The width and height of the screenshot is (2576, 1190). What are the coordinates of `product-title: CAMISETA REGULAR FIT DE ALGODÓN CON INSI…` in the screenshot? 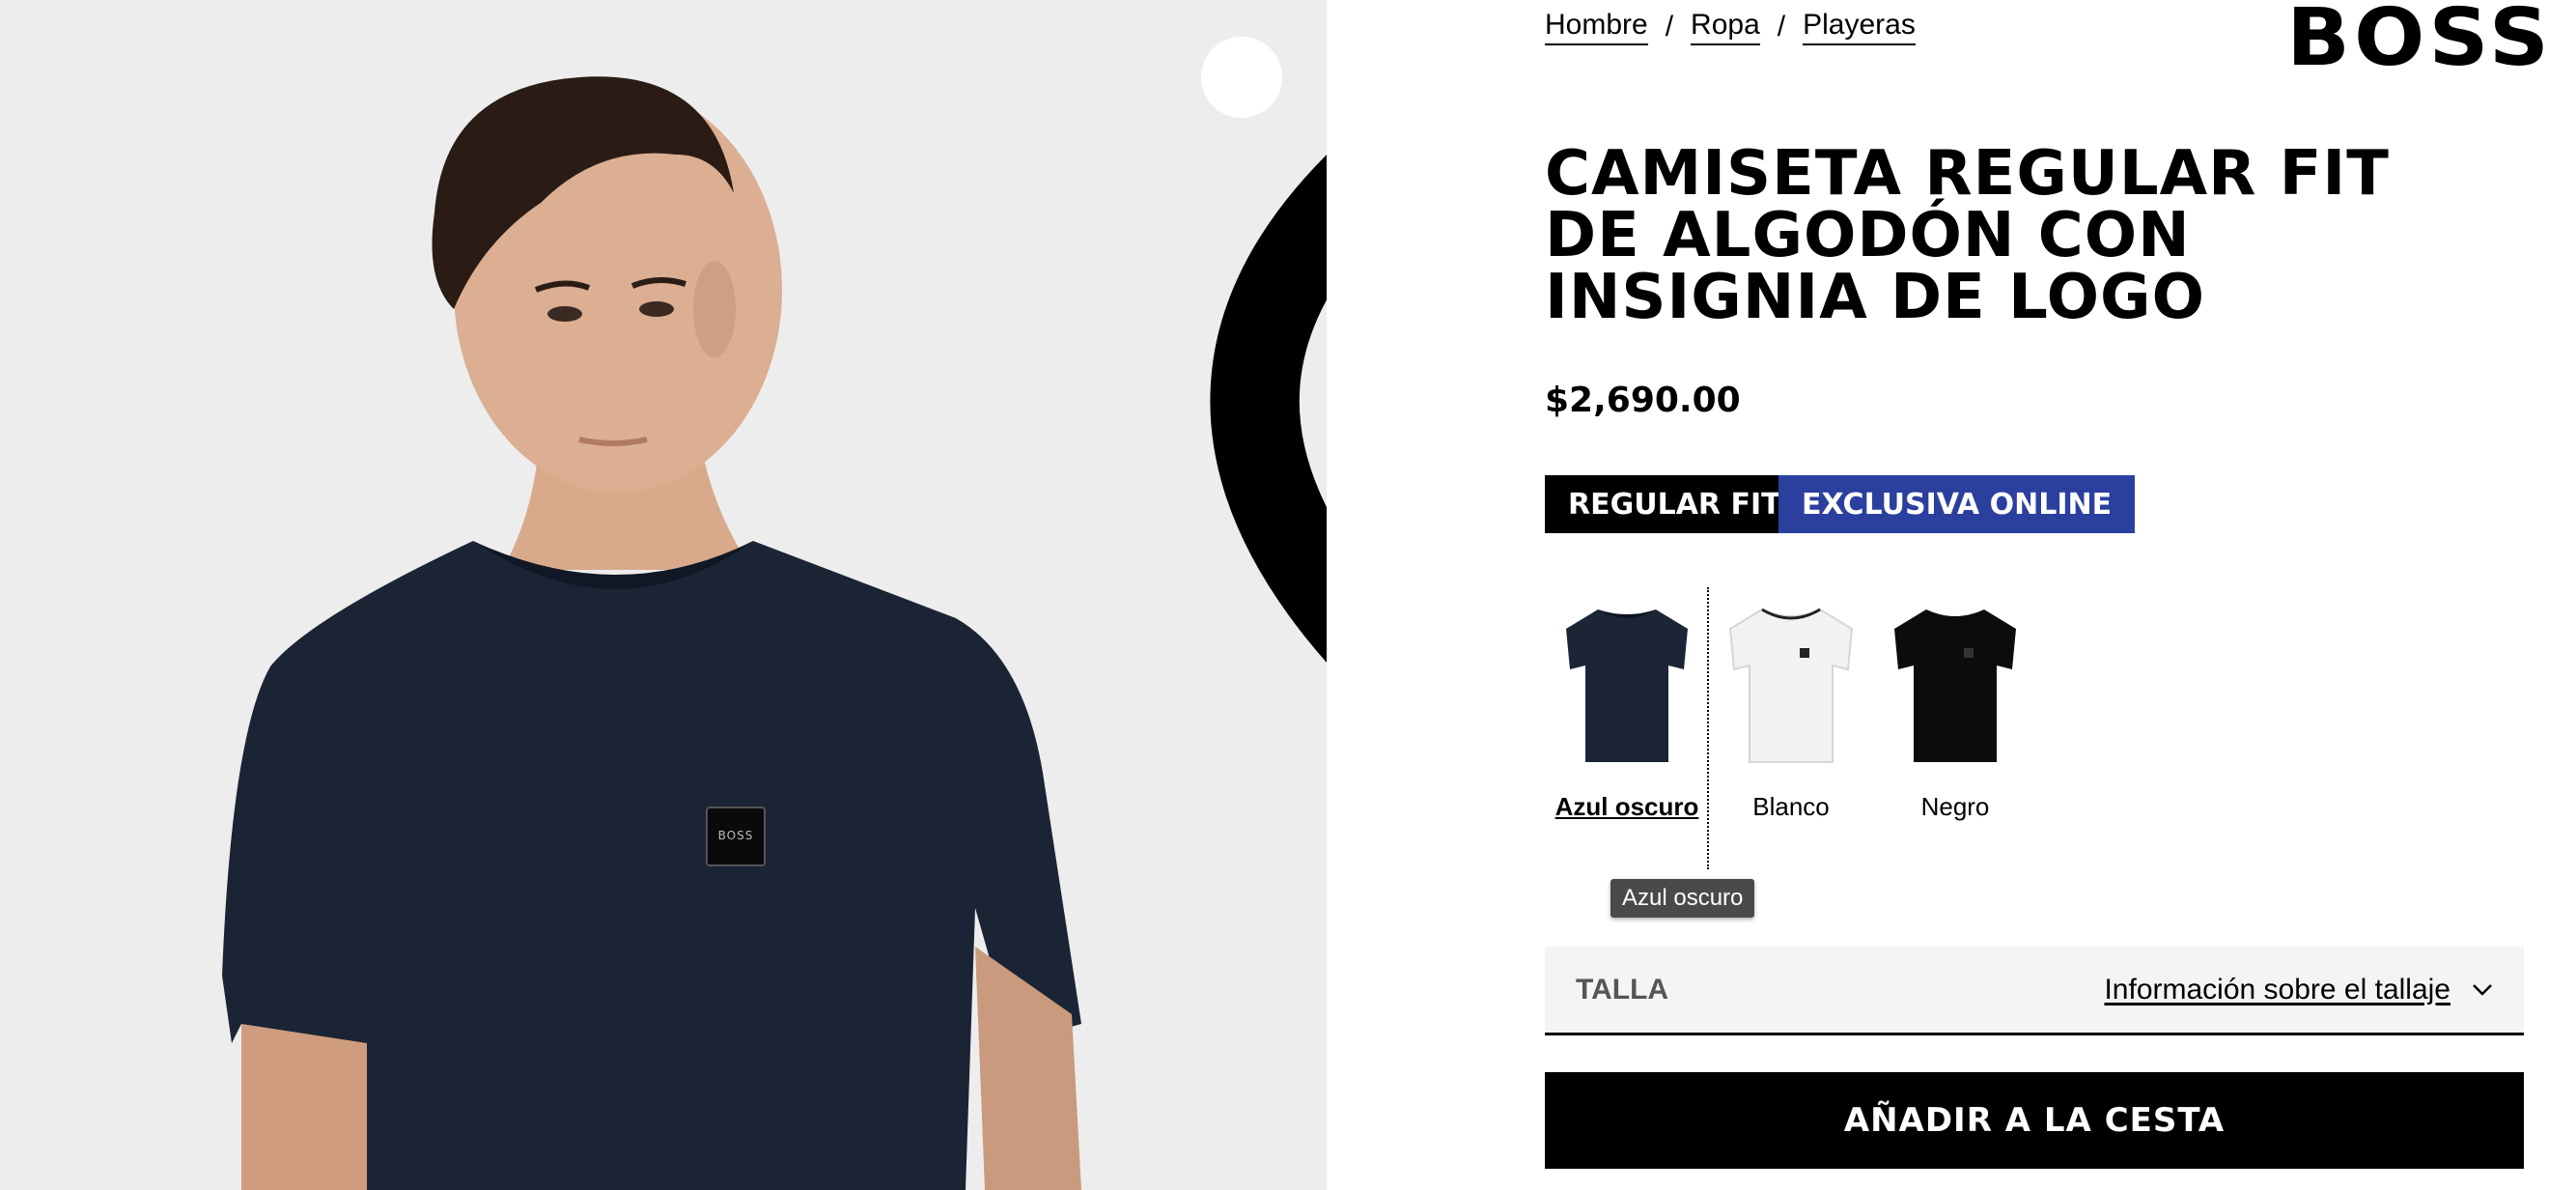 It's located at (1968, 236).